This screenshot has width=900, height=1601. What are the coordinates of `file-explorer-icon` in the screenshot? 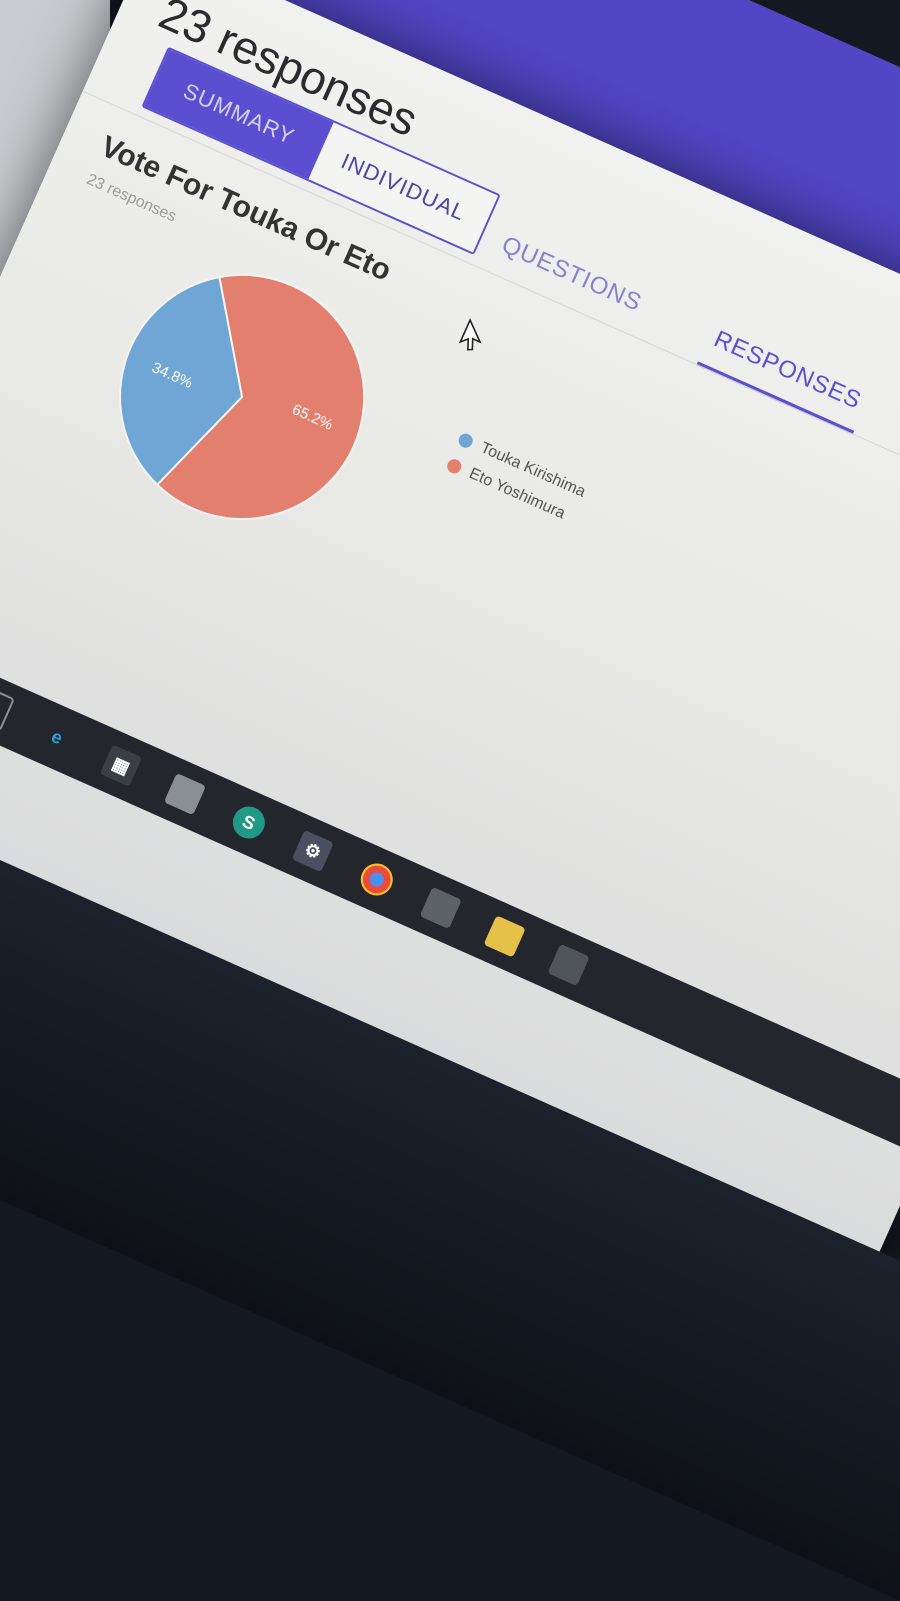 It's located at (185, 794).